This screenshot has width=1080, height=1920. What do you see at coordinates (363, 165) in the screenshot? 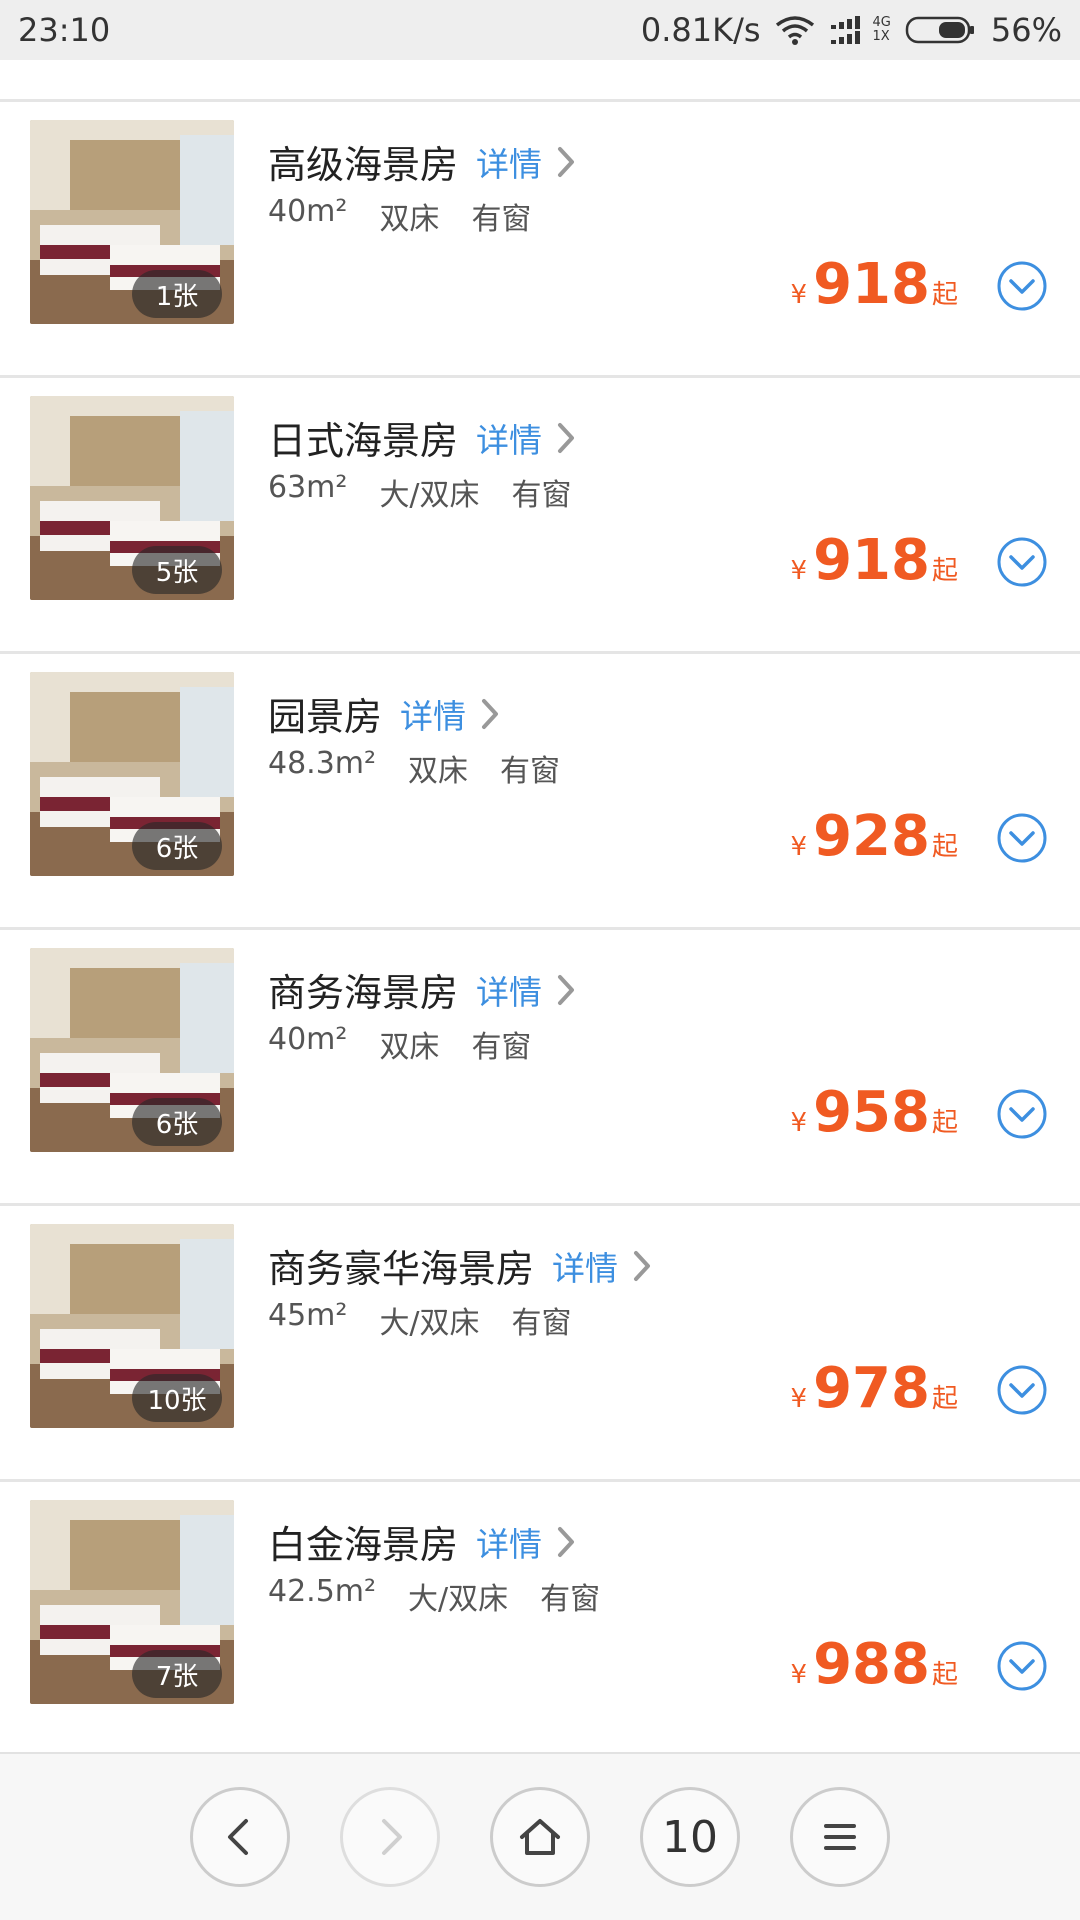
I see `room-name: 高级海景房` at bounding box center [363, 165].